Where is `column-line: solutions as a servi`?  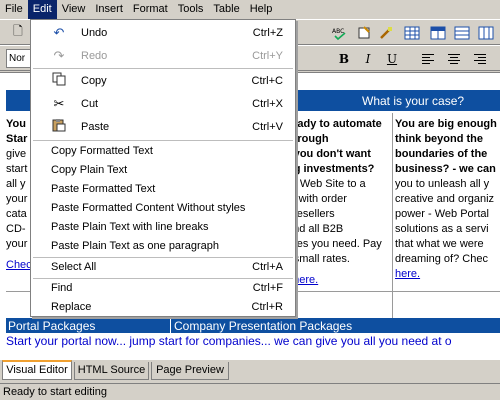
column-line: solutions as a servi is located at coordinates (442, 229).